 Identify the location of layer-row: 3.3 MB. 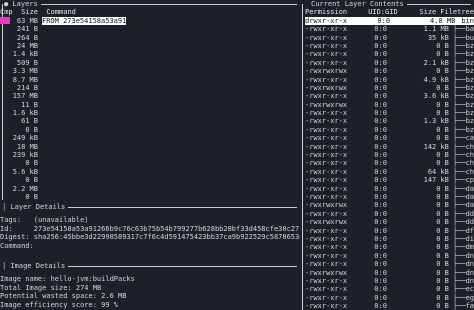
(150, 71).